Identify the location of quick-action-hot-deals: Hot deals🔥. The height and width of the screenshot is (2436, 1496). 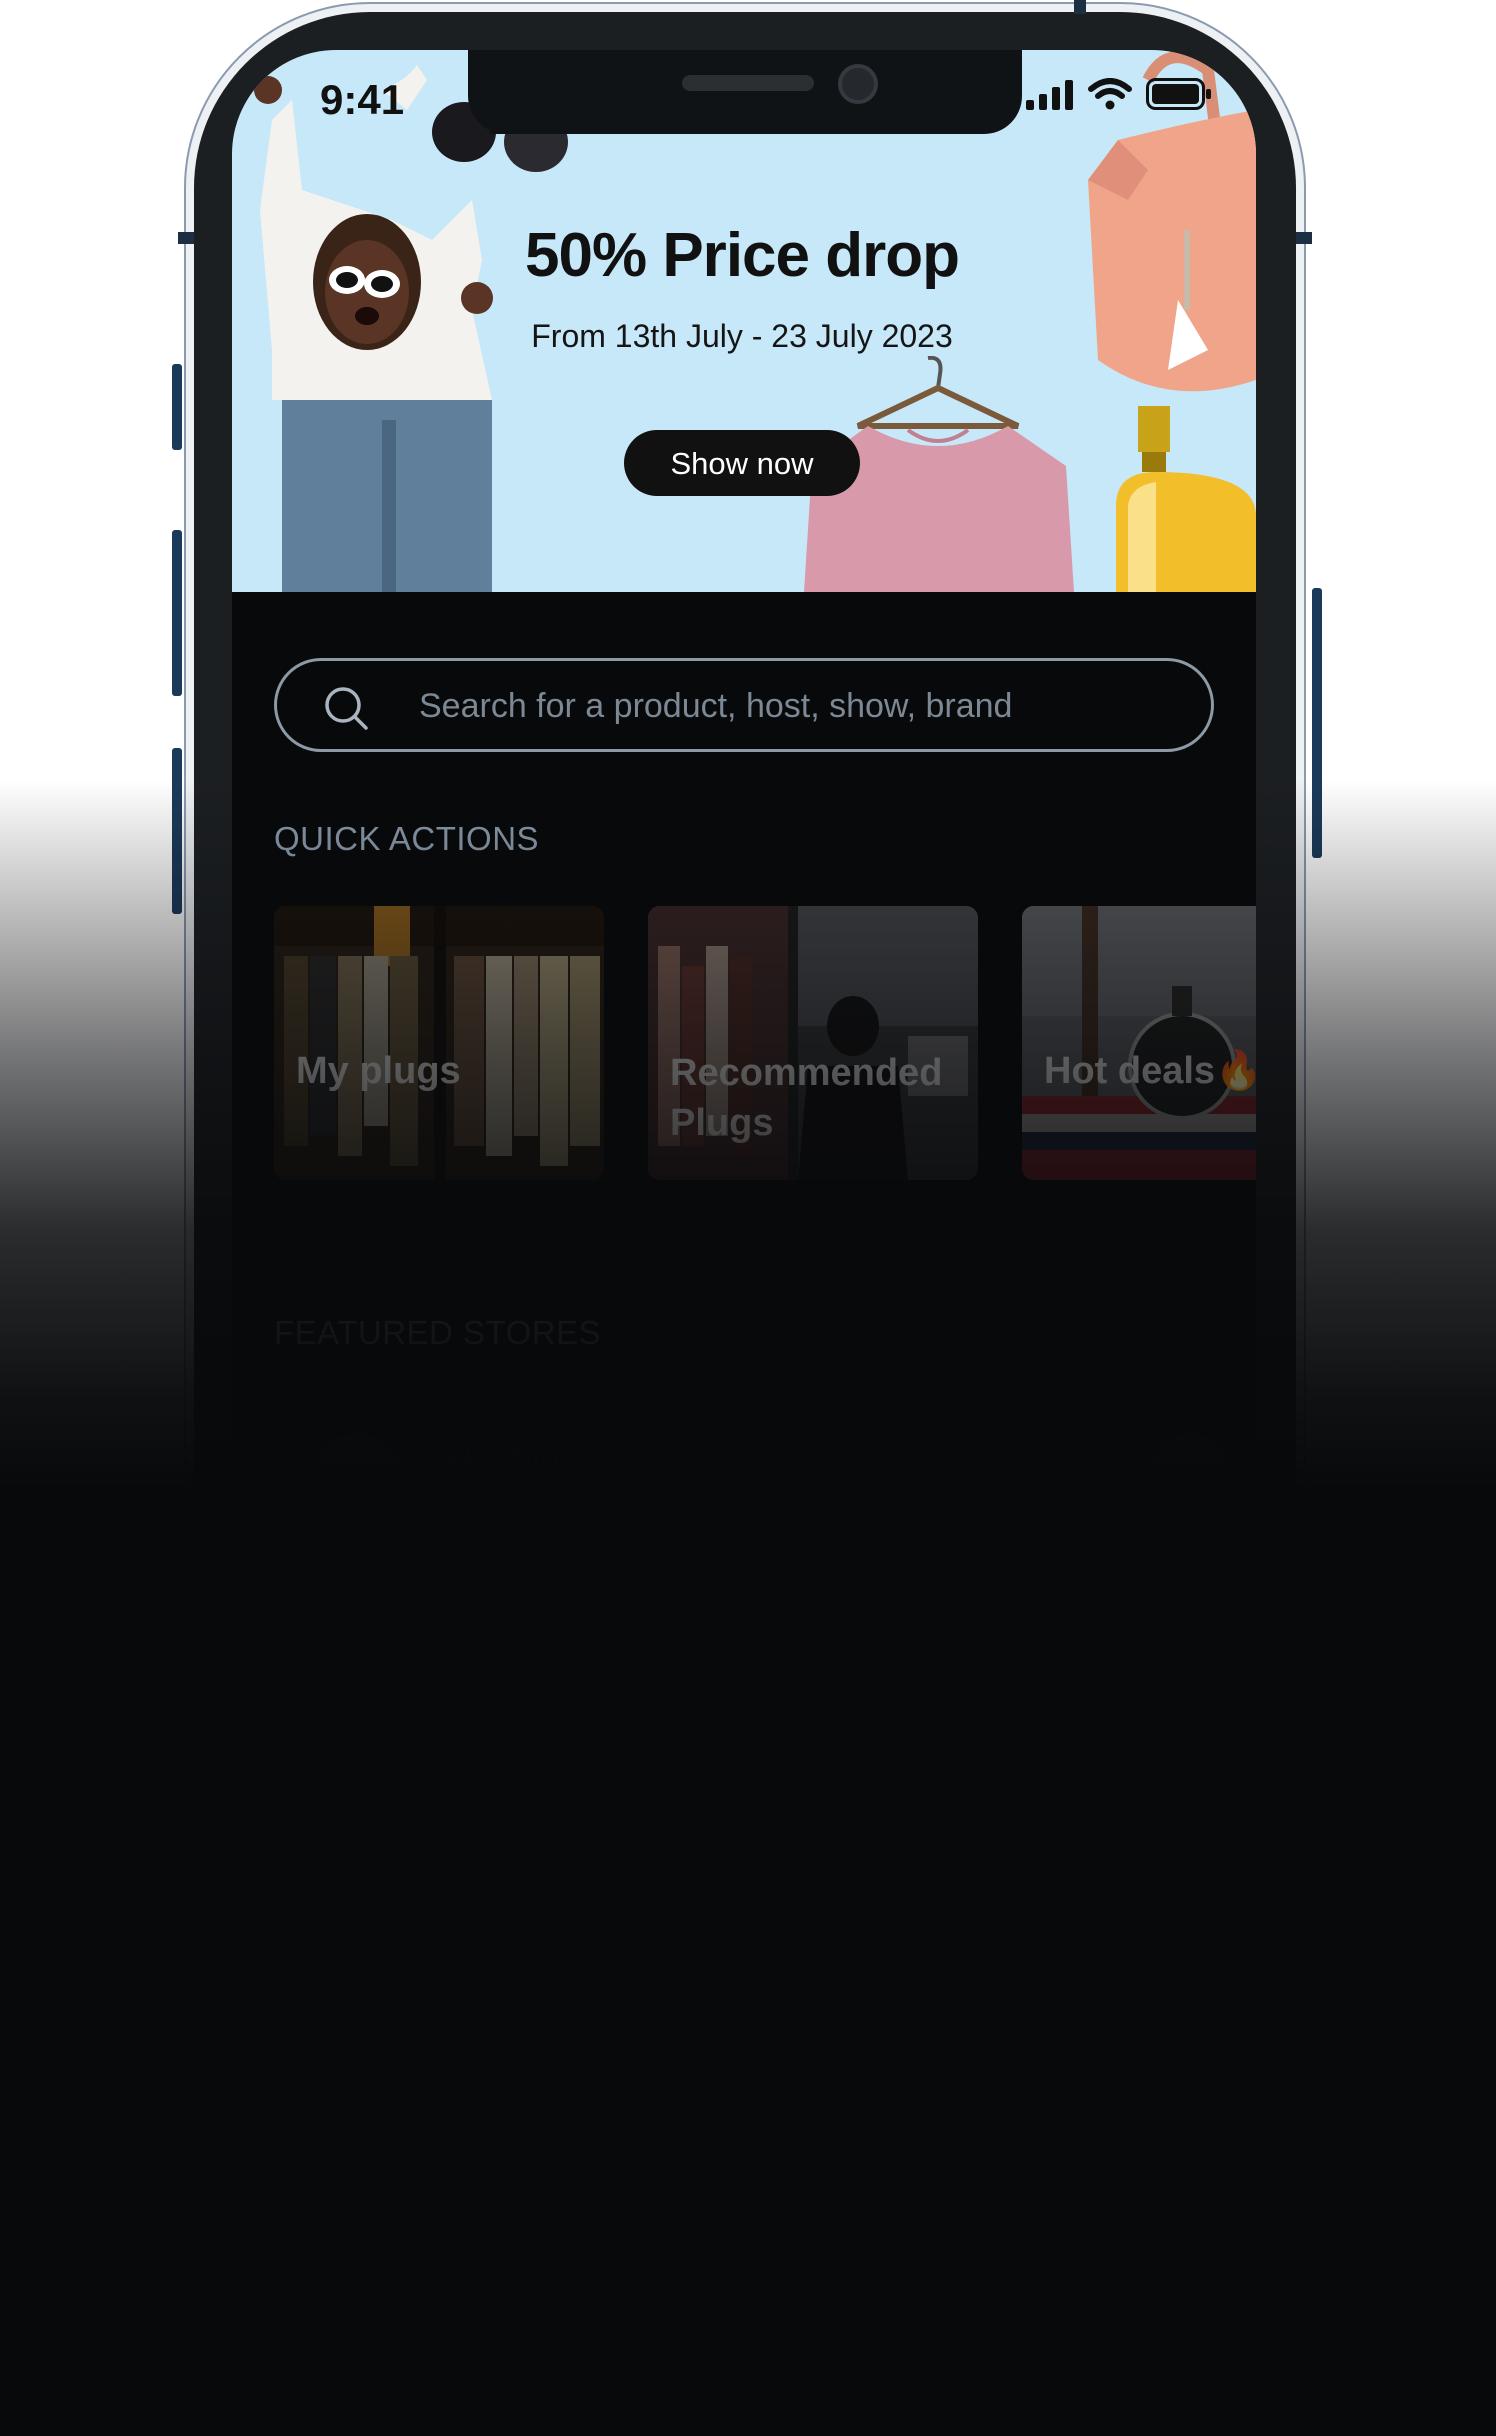
(1139, 1043).